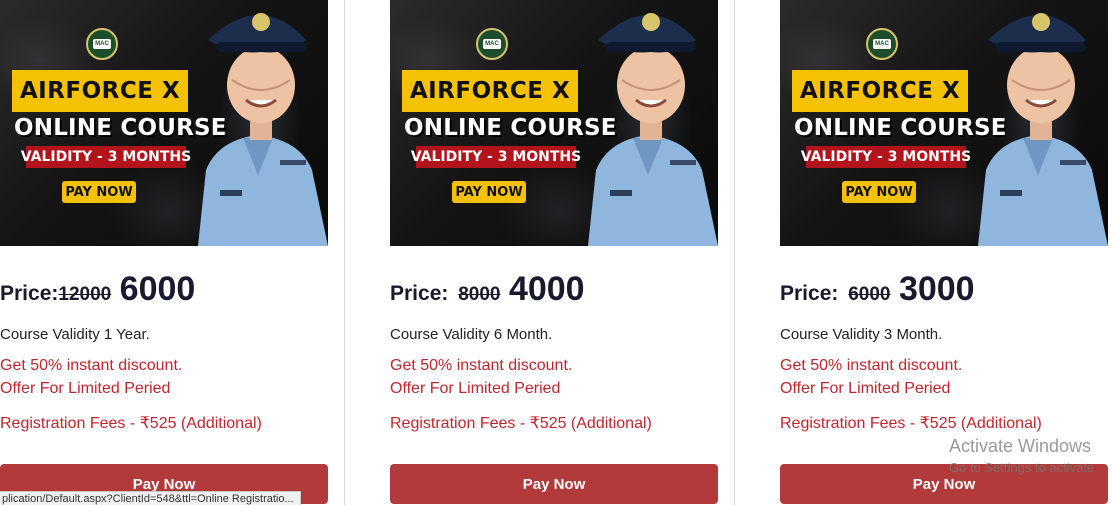 This screenshot has height=505, width=1112. Describe the element at coordinates (157, 289) in the screenshot. I see `discounted-price: 6000` at that location.